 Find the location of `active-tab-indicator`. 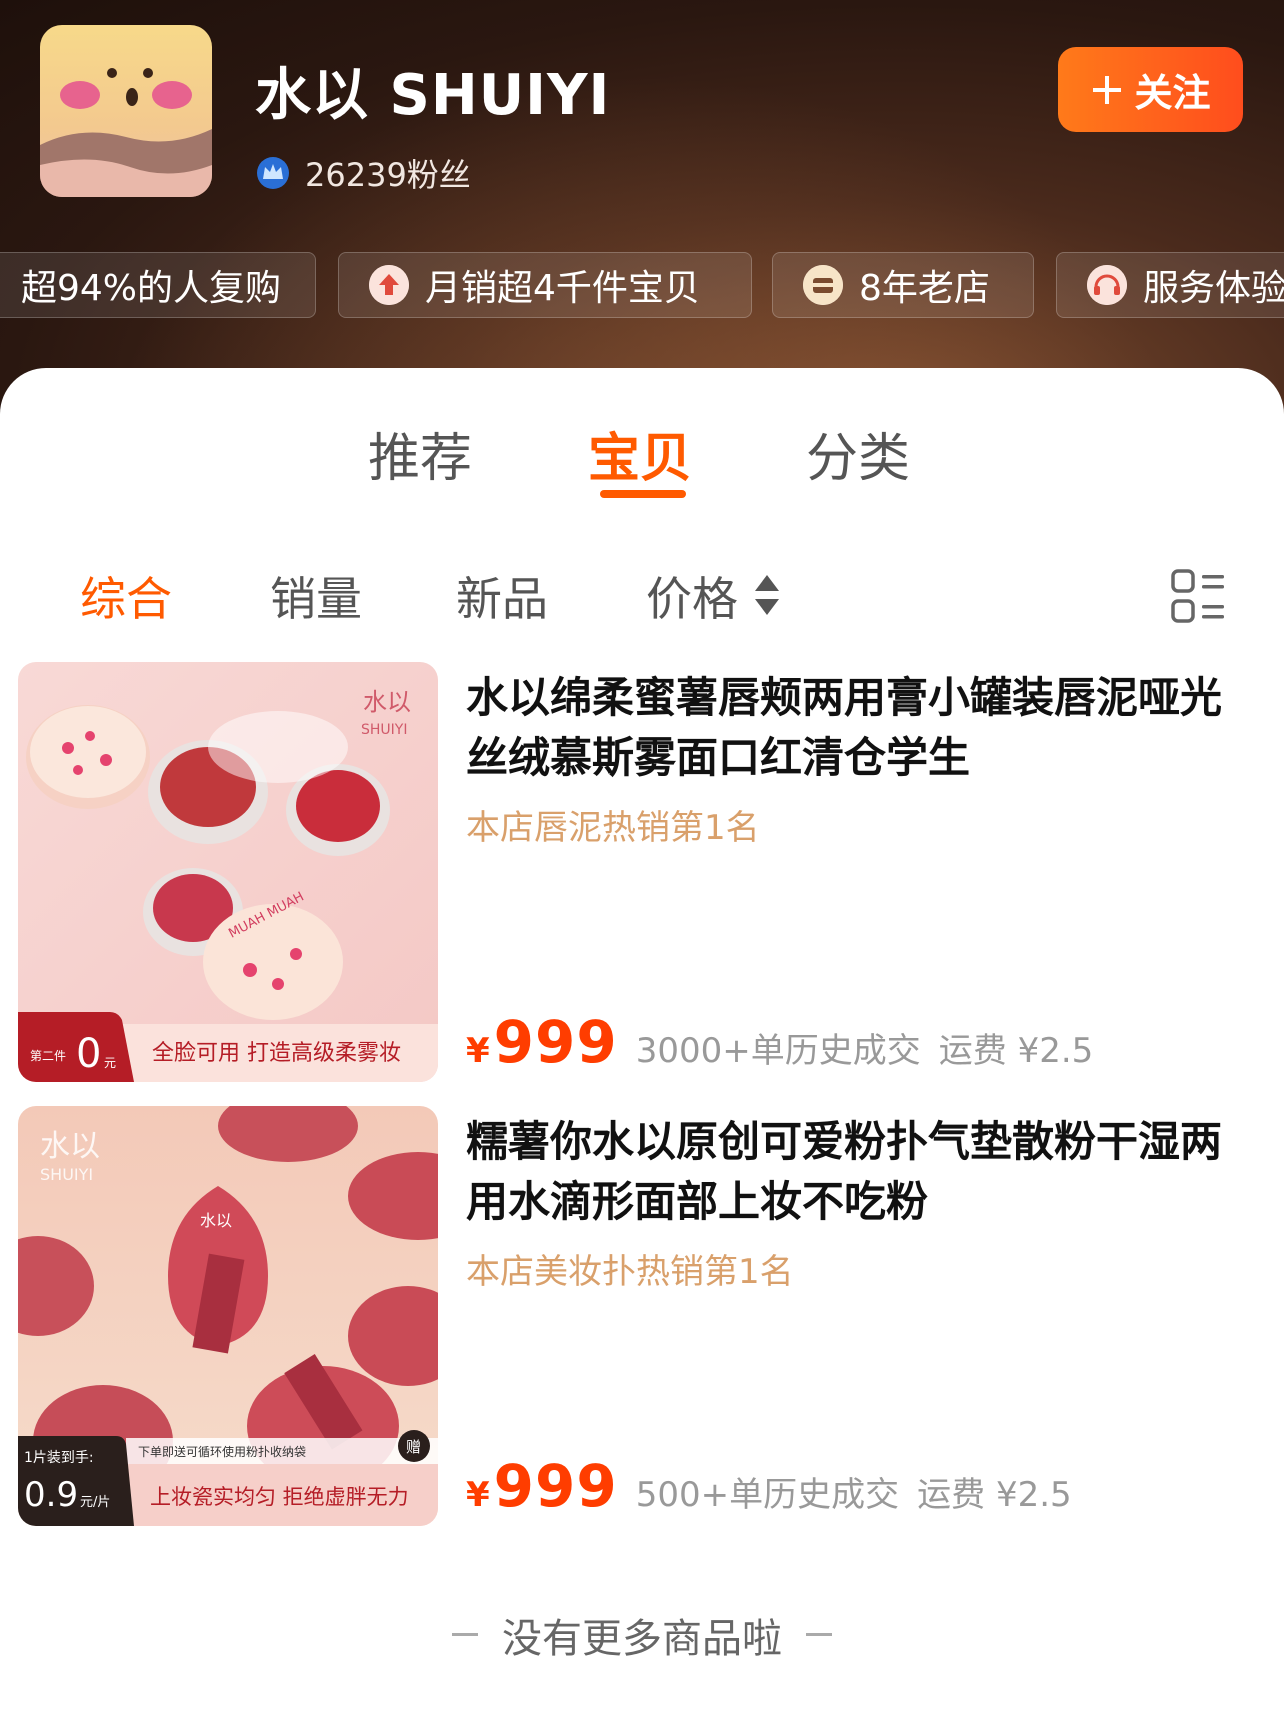

active-tab-indicator is located at coordinates (643, 494).